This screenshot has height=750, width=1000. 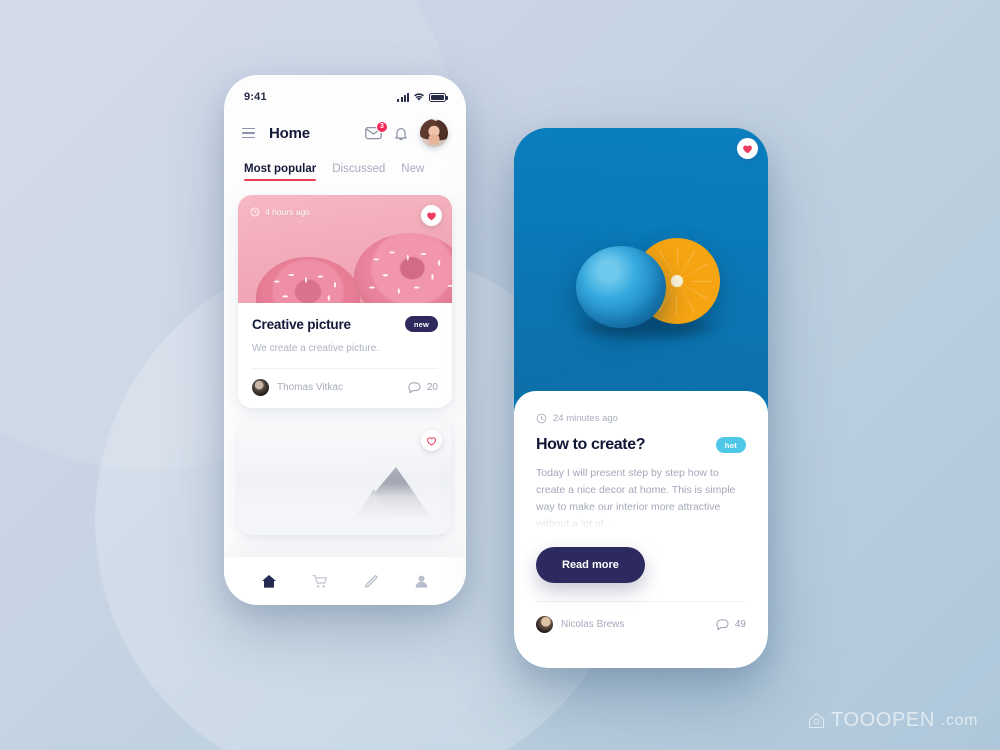 I want to click on comment-count-value: 20, so click(x=432, y=387).